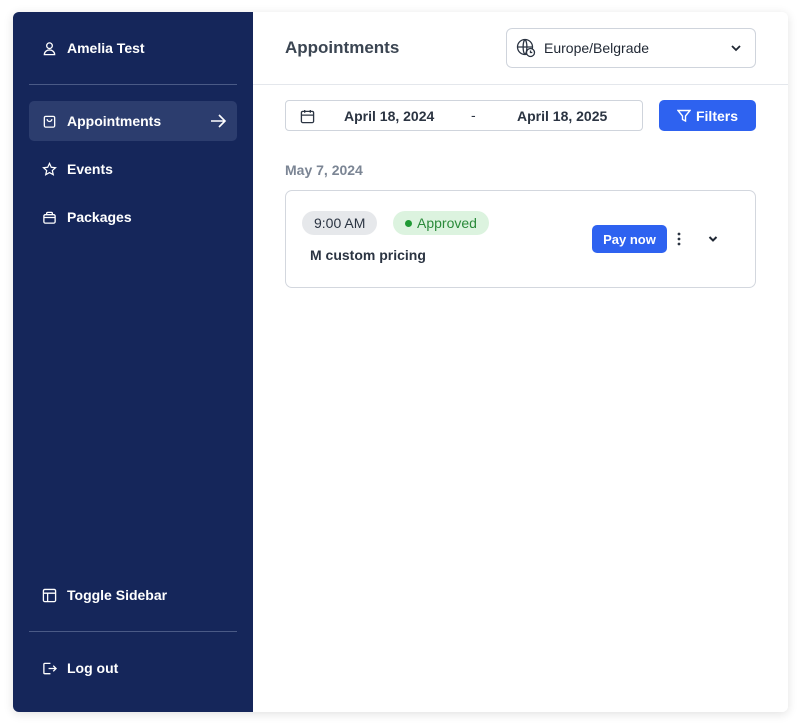 This screenshot has height=723, width=802. I want to click on timezone-select: Europe/Belgrade, so click(631, 48).